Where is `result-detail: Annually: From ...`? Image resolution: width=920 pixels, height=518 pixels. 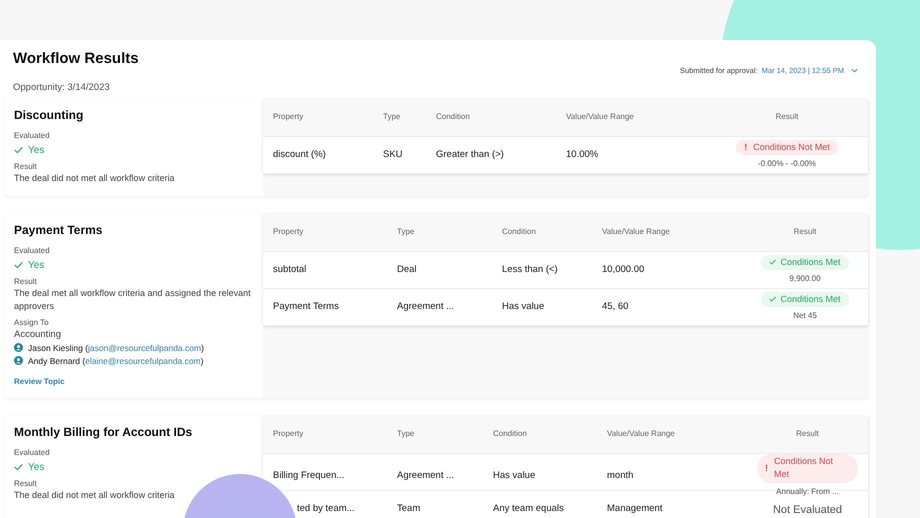
result-detail: Annually: From ... is located at coordinates (807, 492).